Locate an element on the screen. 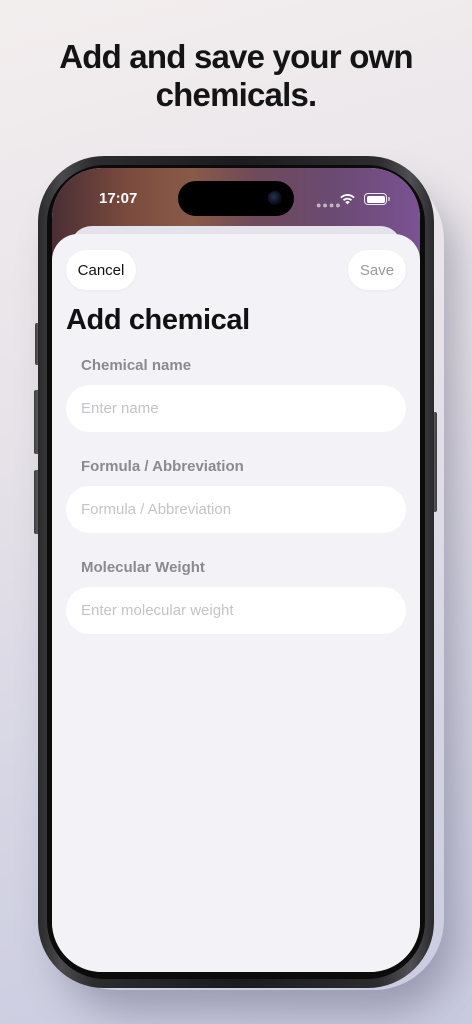  page-title: Add chemical is located at coordinates (158, 320).